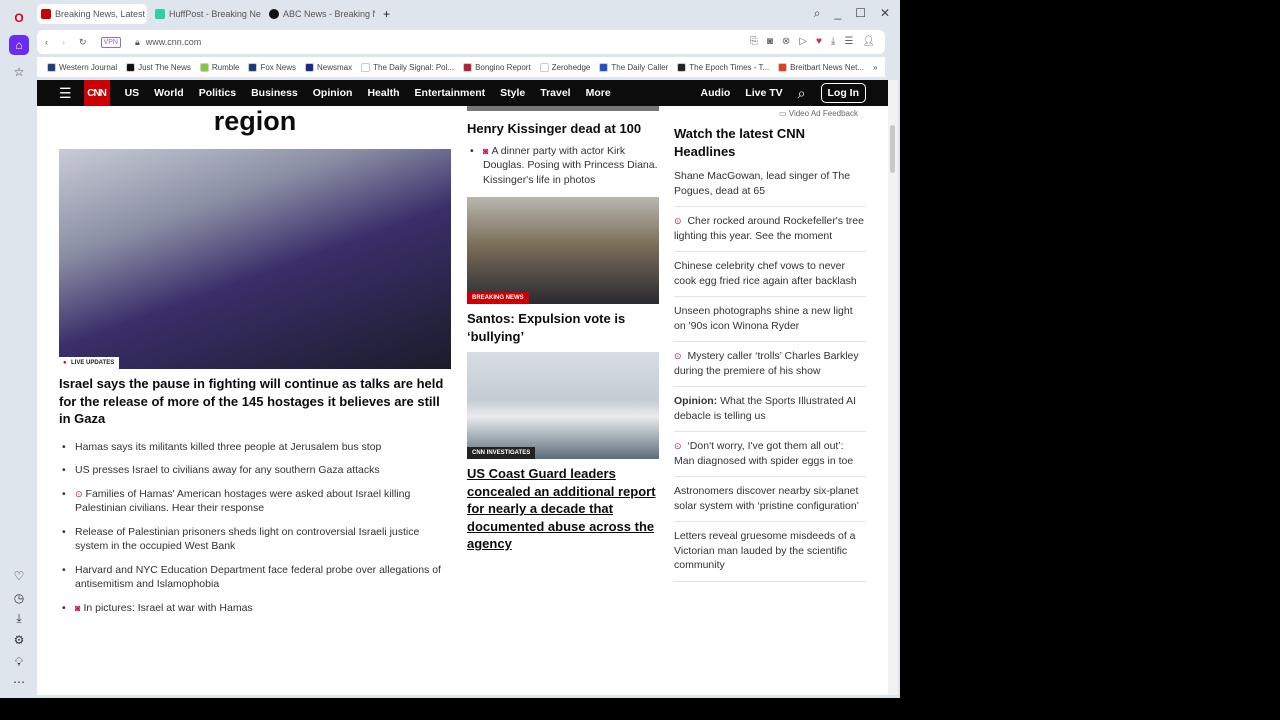  Describe the element at coordinates (763, 93) in the screenshot. I see `nav-live-tv: Live TV` at that location.